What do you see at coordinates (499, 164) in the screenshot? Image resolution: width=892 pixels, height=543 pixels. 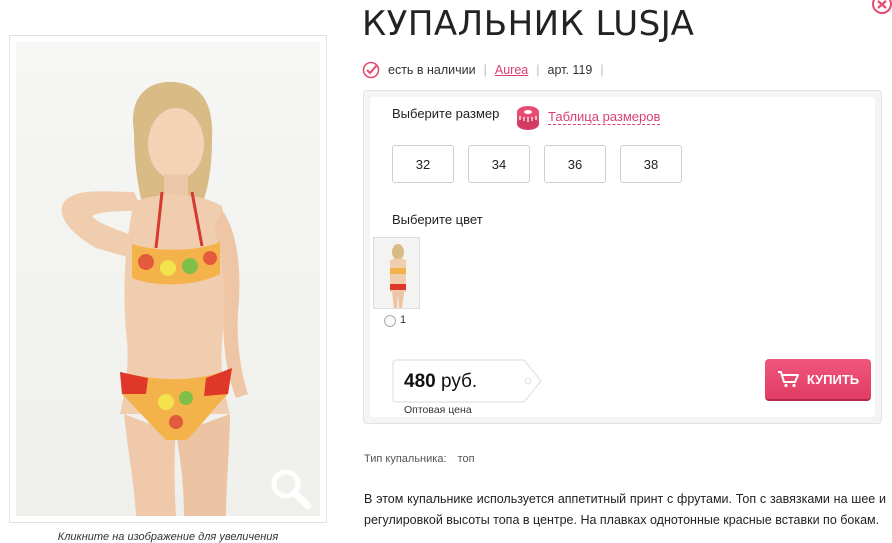 I see `size-option-34: 34` at bounding box center [499, 164].